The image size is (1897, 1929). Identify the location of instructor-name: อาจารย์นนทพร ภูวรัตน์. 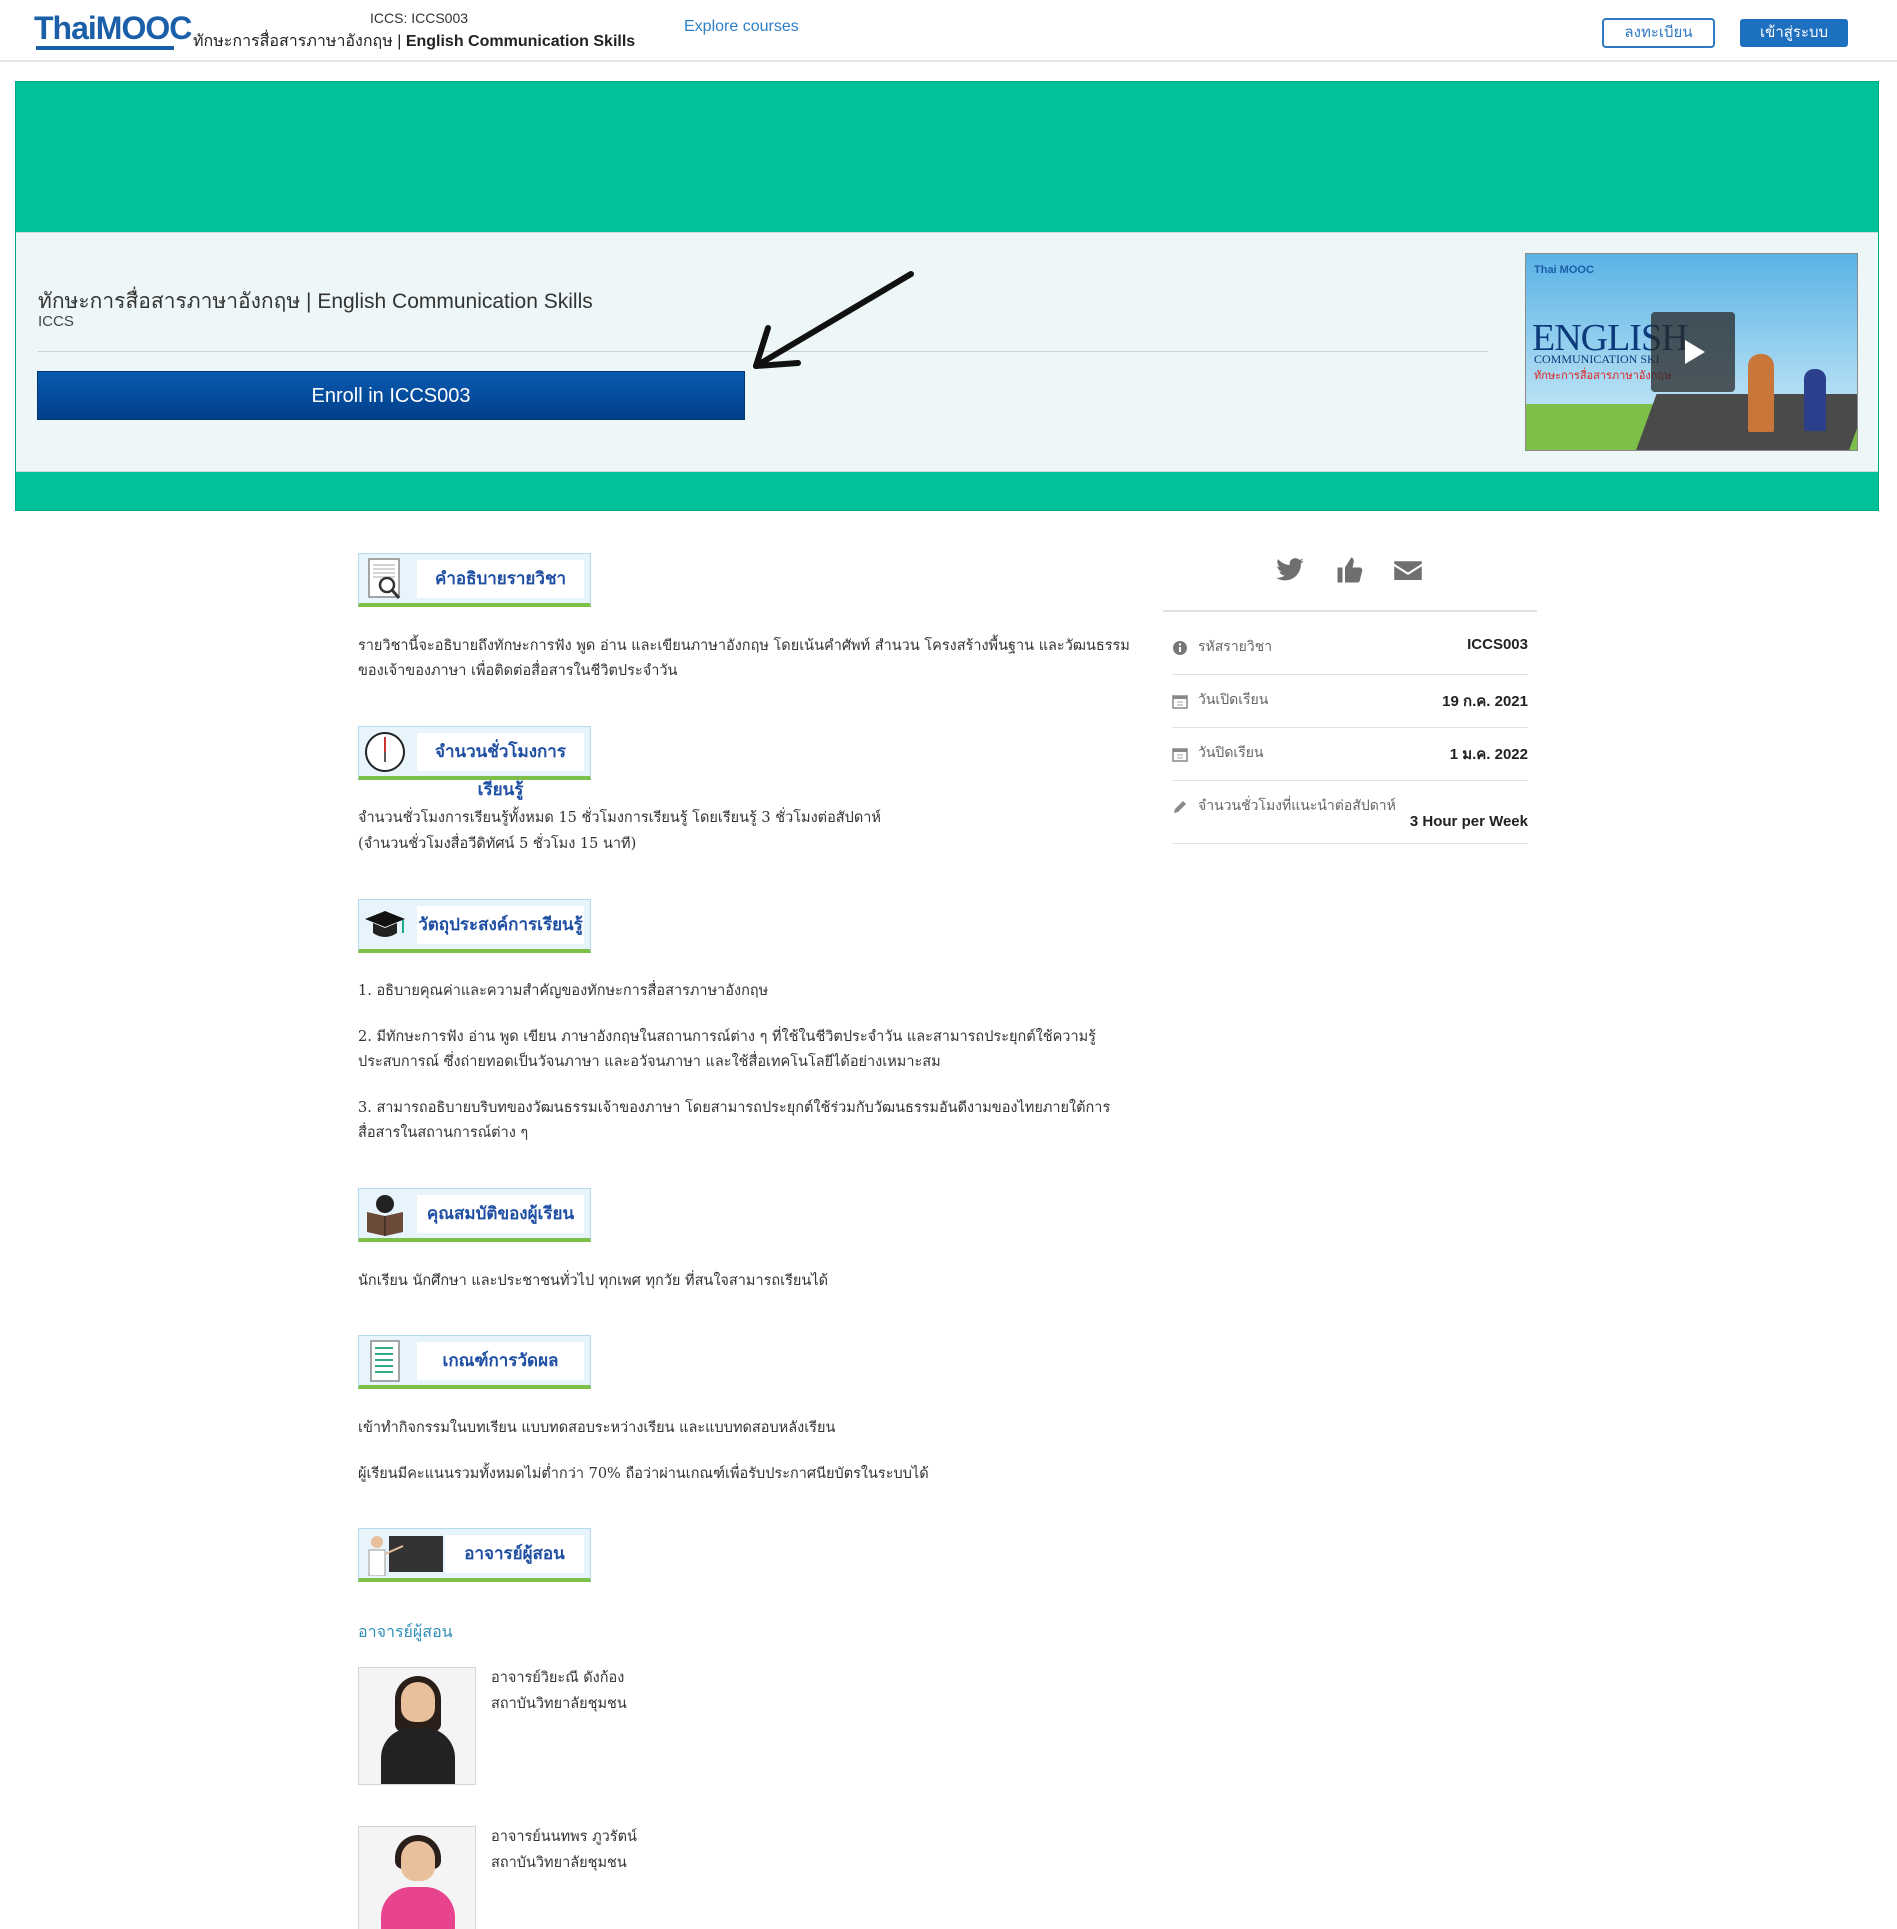
(564, 1837).